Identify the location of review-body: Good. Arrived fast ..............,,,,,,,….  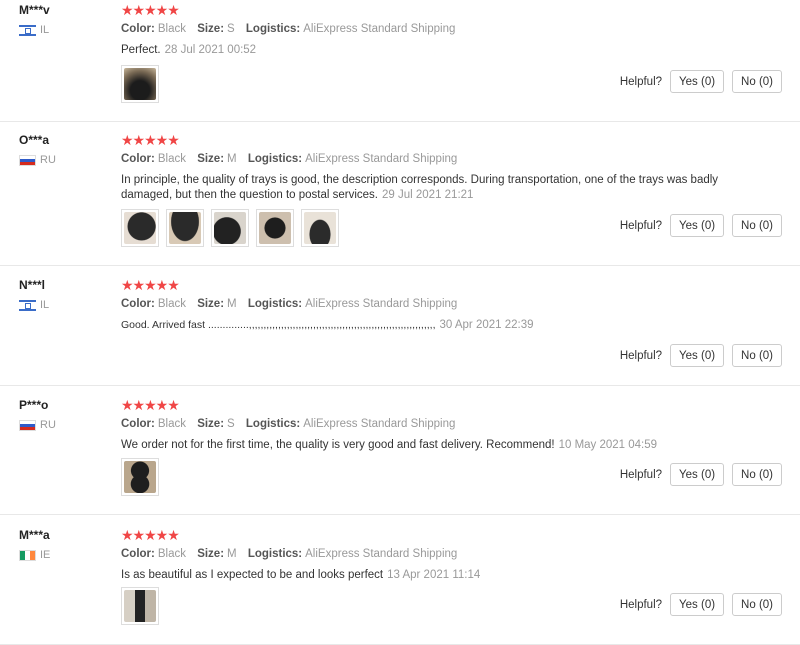
(278, 325).